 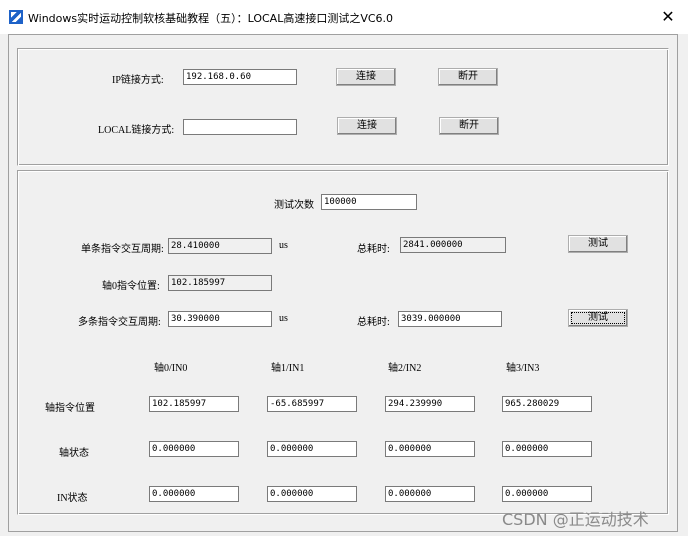 I want to click on test-count-label: 测试次数, so click(x=294, y=205).